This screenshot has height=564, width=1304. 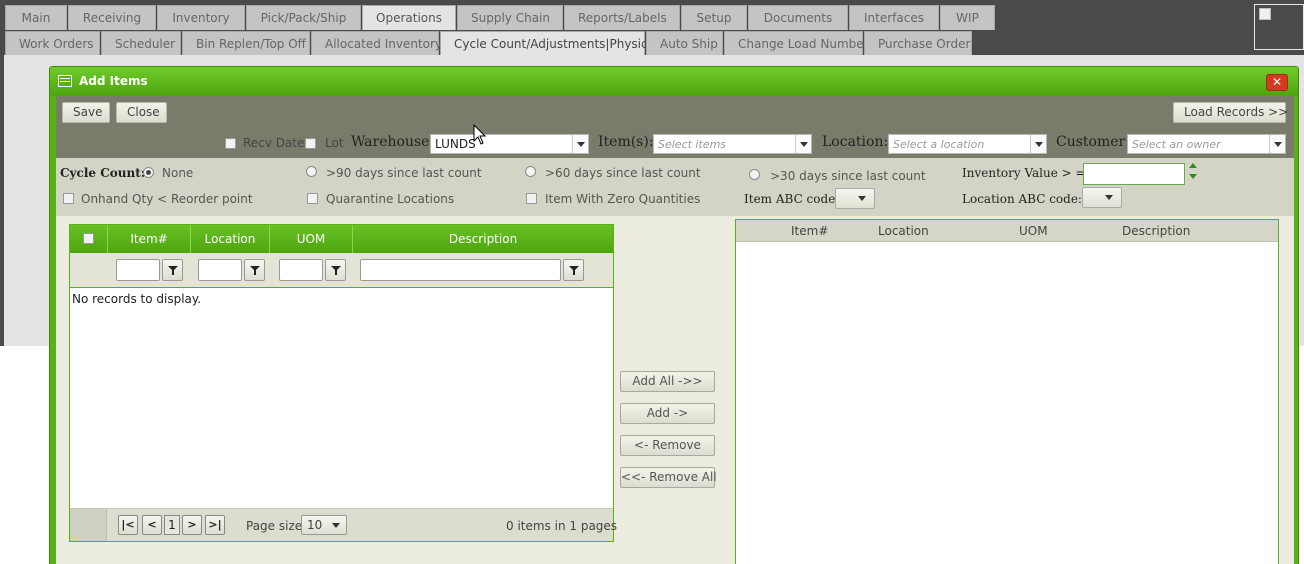 I want to click on none-label: None, so click(x=178, y=173).